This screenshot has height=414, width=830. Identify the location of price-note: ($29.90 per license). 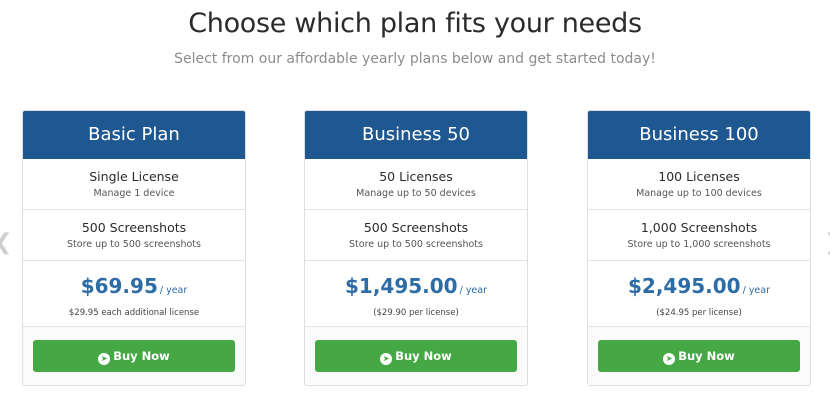
(416, 313).